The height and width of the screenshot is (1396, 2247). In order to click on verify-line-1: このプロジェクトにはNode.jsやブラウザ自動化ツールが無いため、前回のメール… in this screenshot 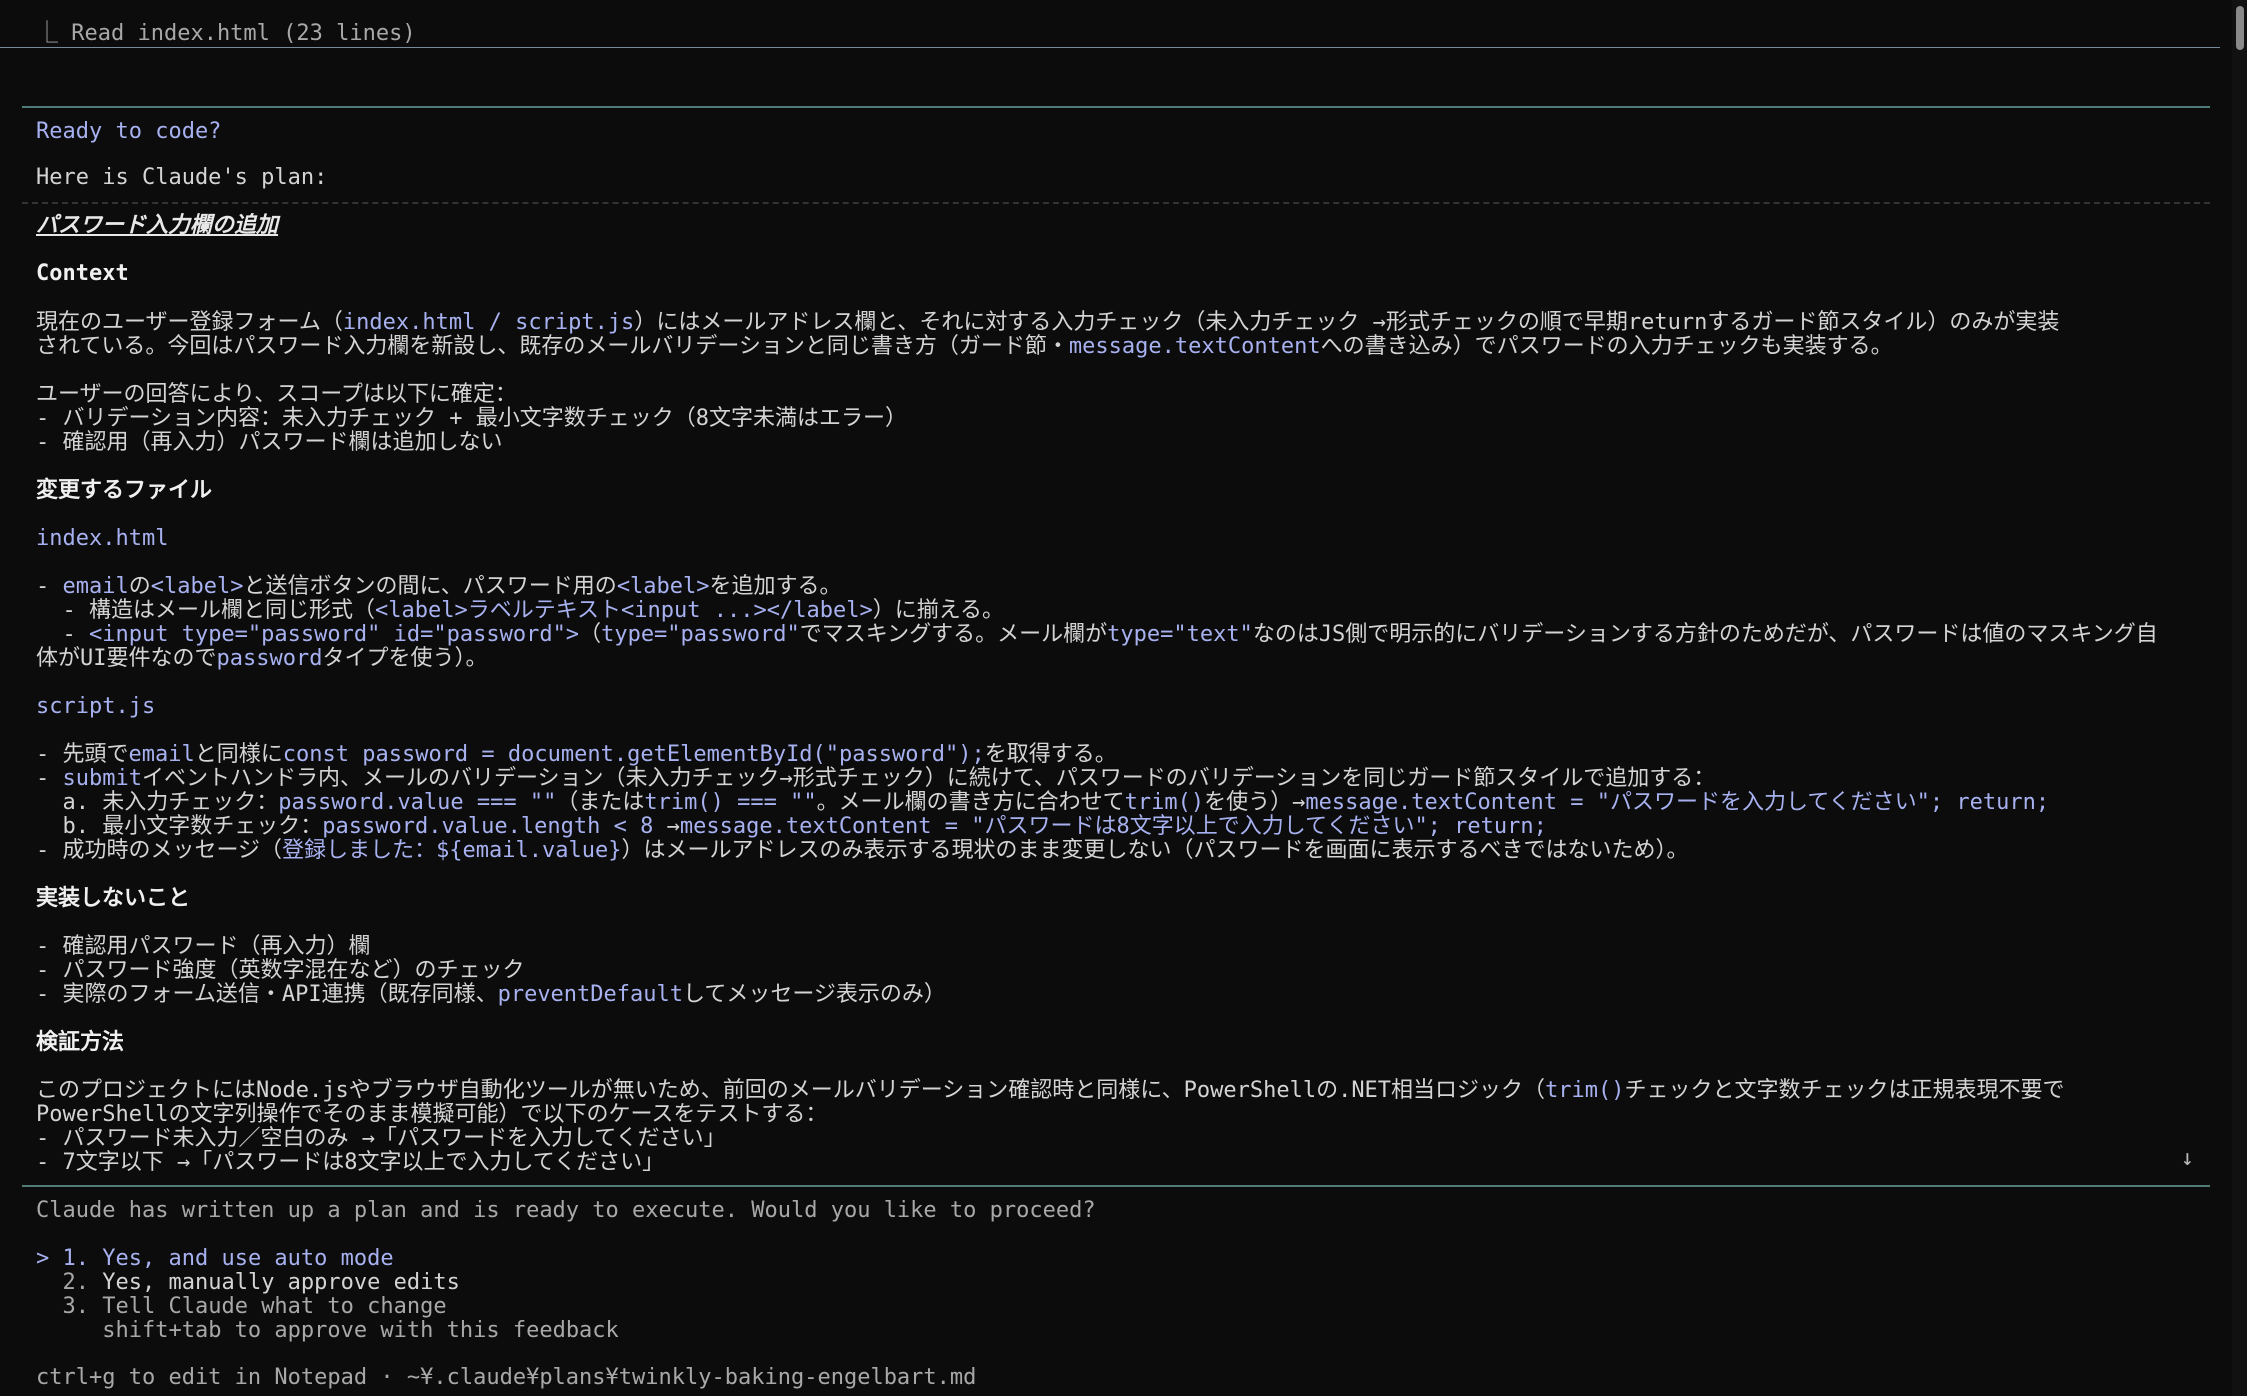, I will do `click(1050, 1090)`.